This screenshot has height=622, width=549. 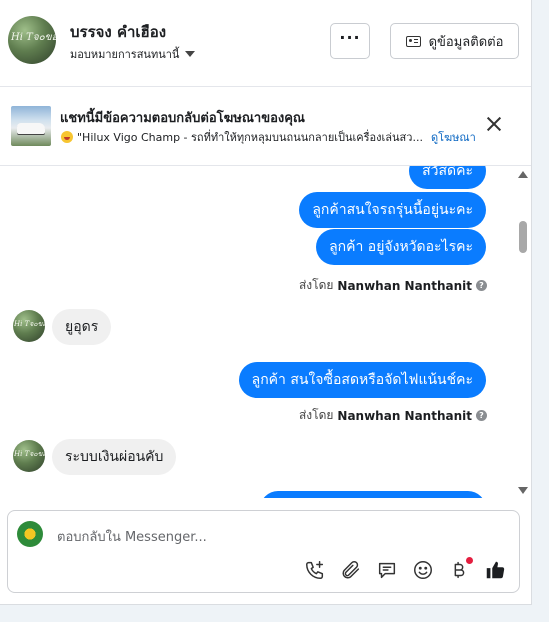 What do you see at coordinates (125, 54) in the screenshot?
I see `assign-label: มอบหมายการสนทนานี้` at bounding box center [125, 54].